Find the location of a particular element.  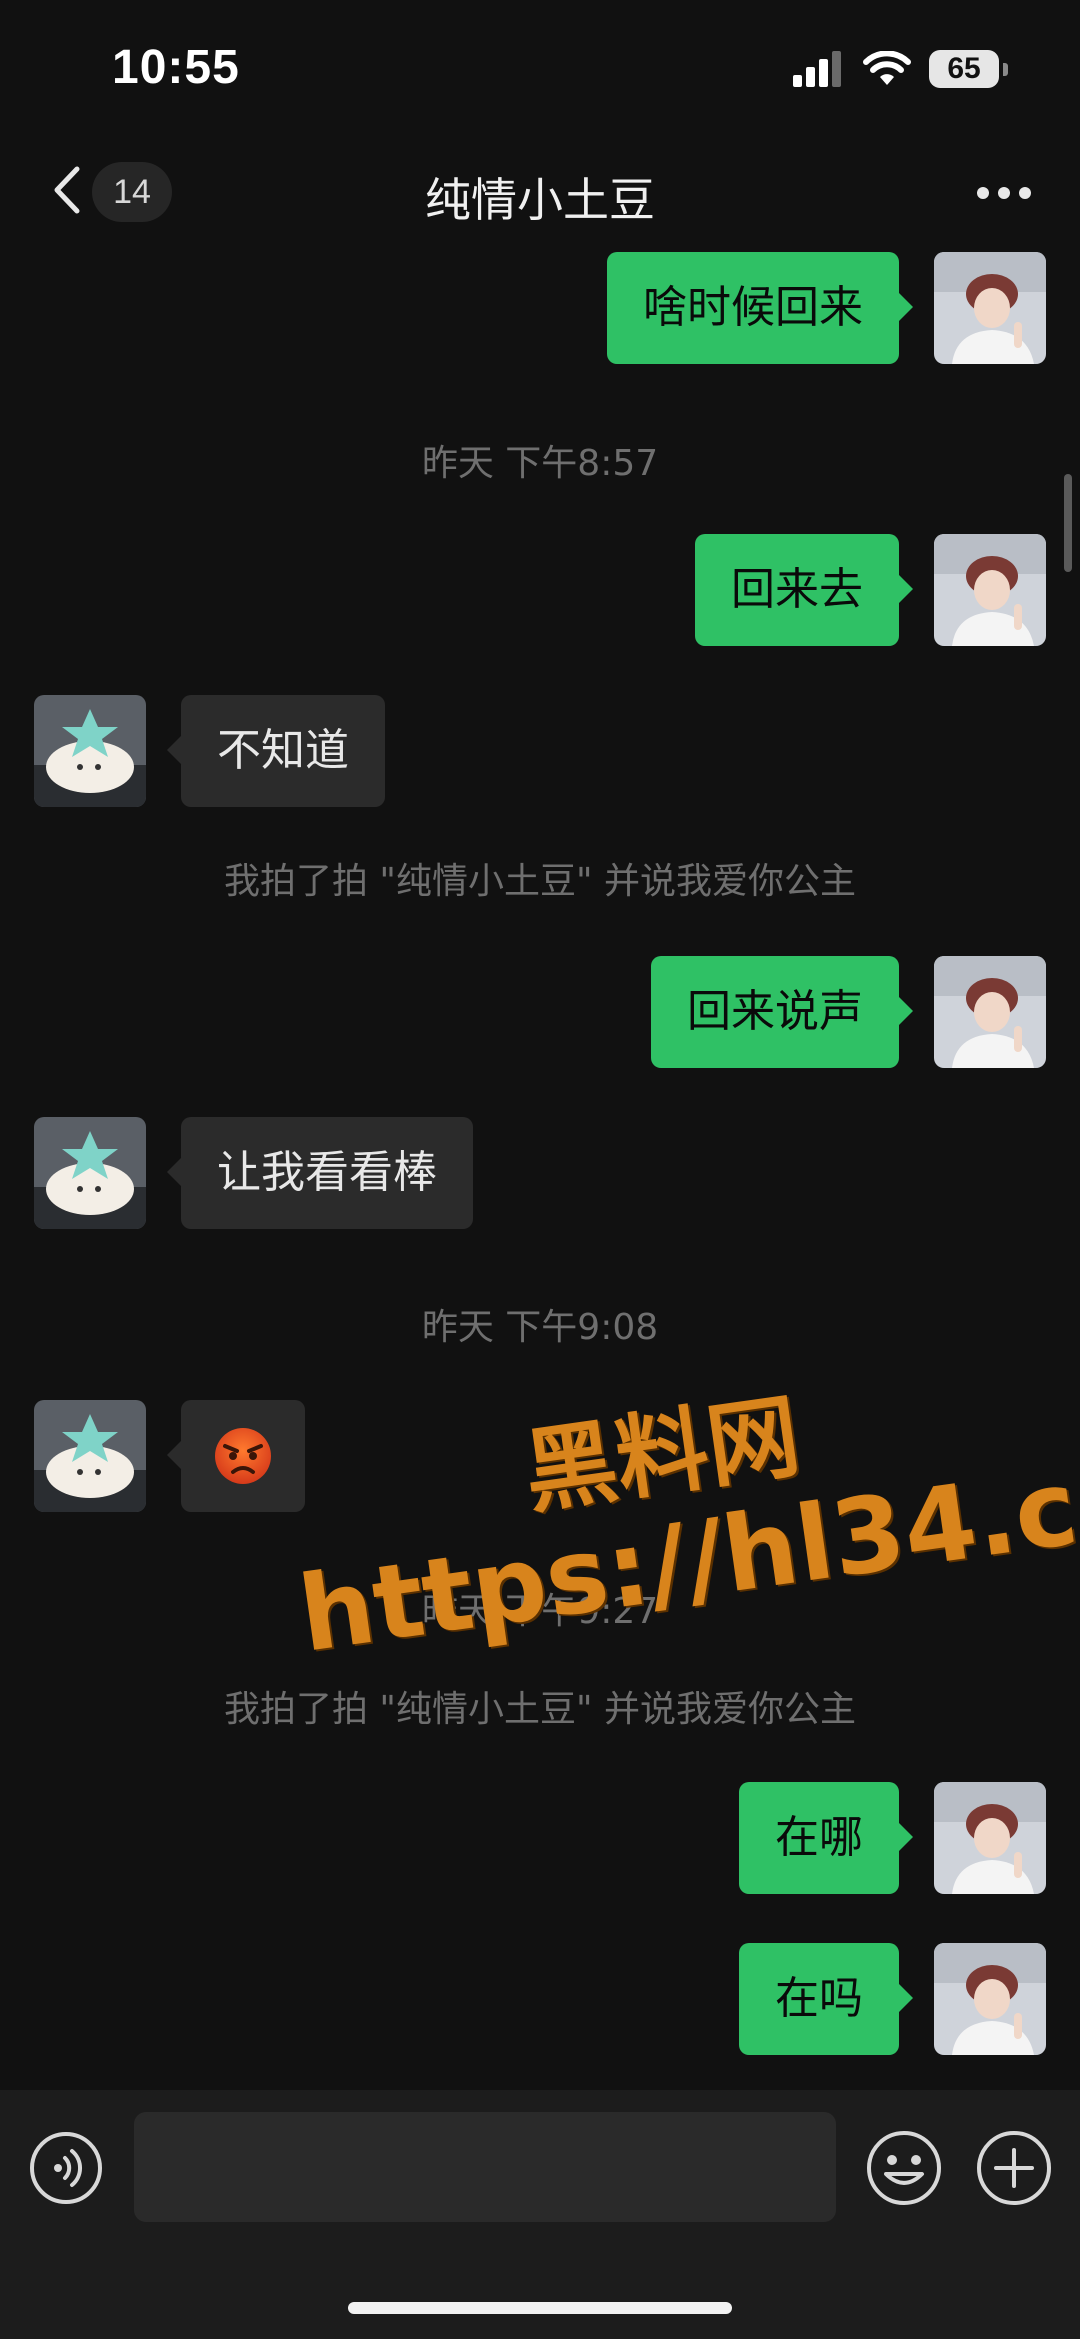

nav-bar: 14 纯情小土豆 is located at coordinates (540, 193).